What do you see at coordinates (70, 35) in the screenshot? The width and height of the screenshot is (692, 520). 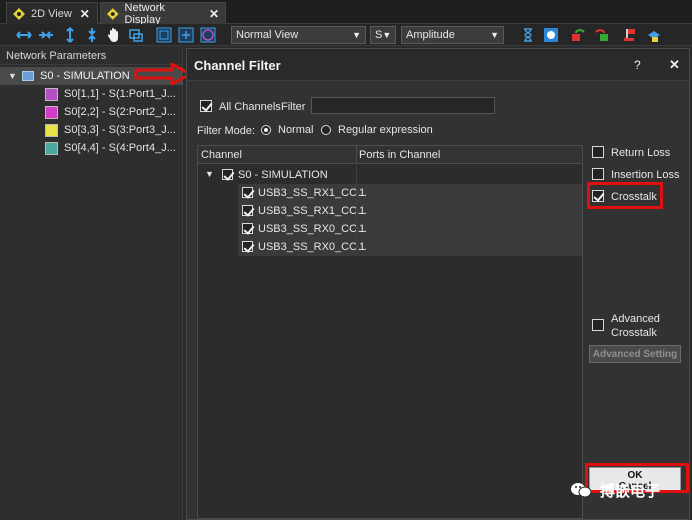 I see `fit-vertical-icon` at bounding box center [70, 35].